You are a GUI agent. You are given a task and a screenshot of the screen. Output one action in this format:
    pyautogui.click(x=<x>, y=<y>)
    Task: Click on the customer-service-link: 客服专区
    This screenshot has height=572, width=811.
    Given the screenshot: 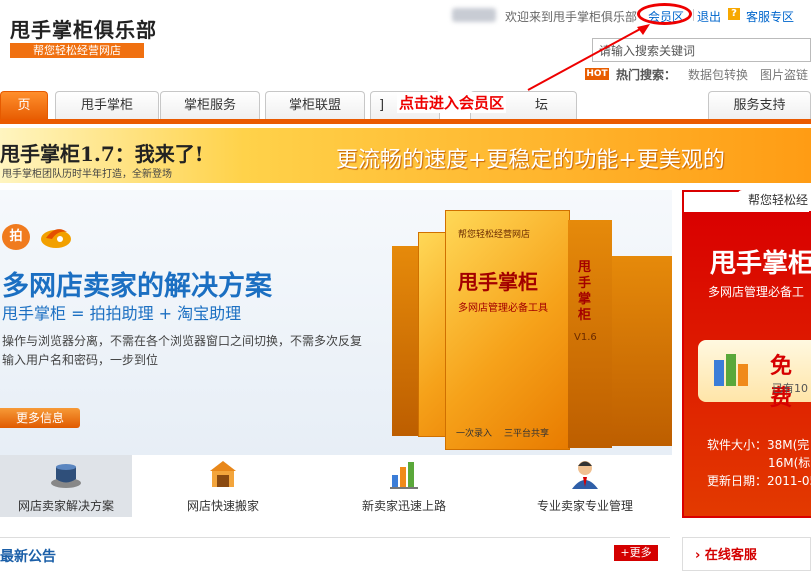 What is the action you would take?
    pyautogui.click(x=770, y=16)
    